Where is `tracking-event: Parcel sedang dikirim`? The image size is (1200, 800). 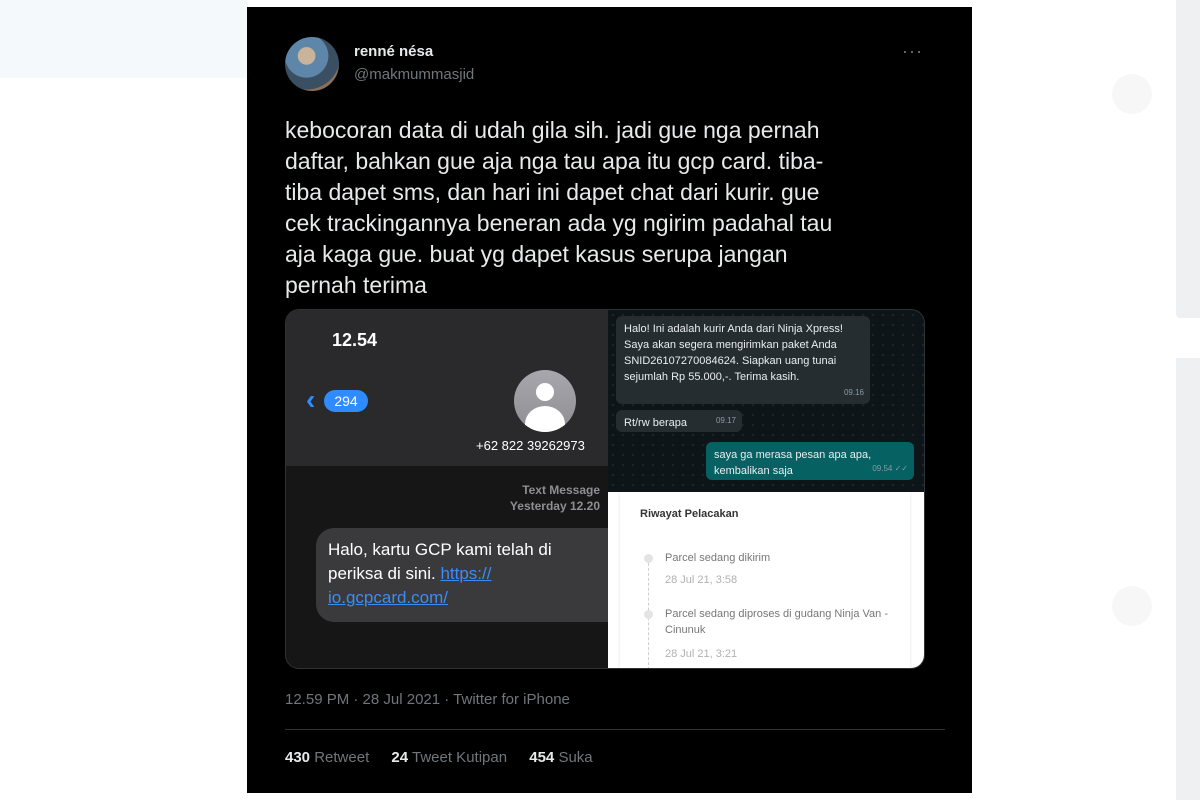 tracking-event: Parcel sedang dikirim is located at coordinates (718, 558).